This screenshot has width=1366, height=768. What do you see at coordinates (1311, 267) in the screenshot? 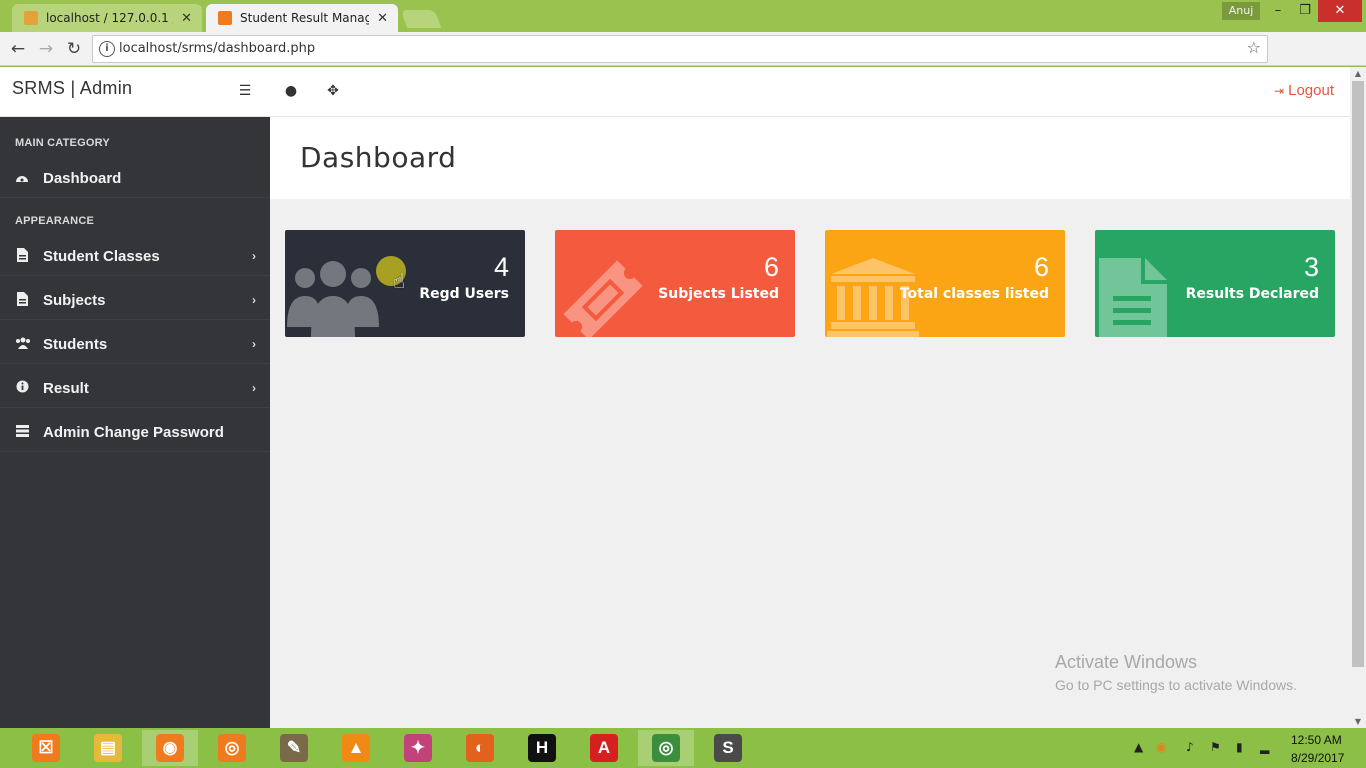
I see `card-number: 3` at bounding box center [1311, 267].